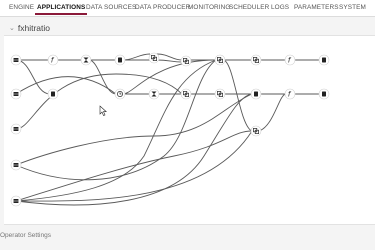  Describe the element at coordinates (33, 28) in the screenshot. I see `application-name: fxhitratio` at that location.